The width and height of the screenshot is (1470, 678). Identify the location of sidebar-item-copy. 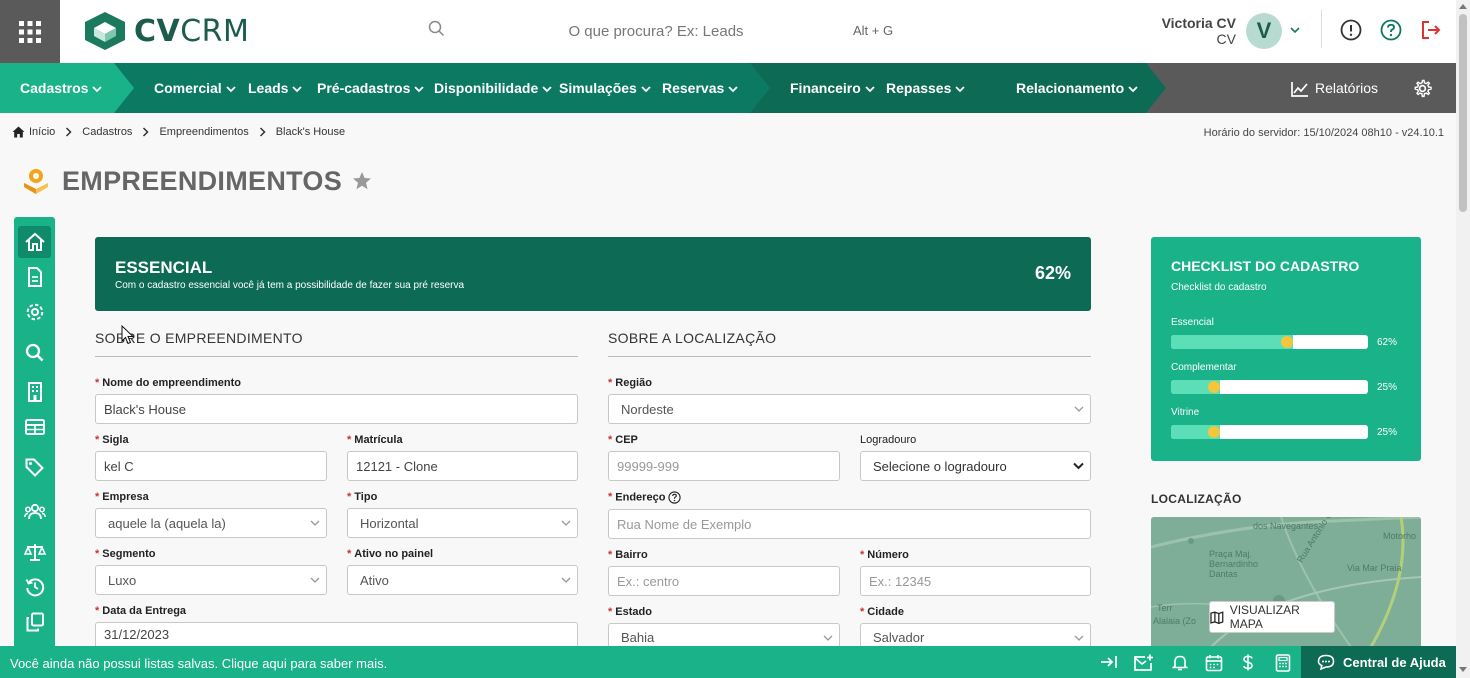
(34, 622).